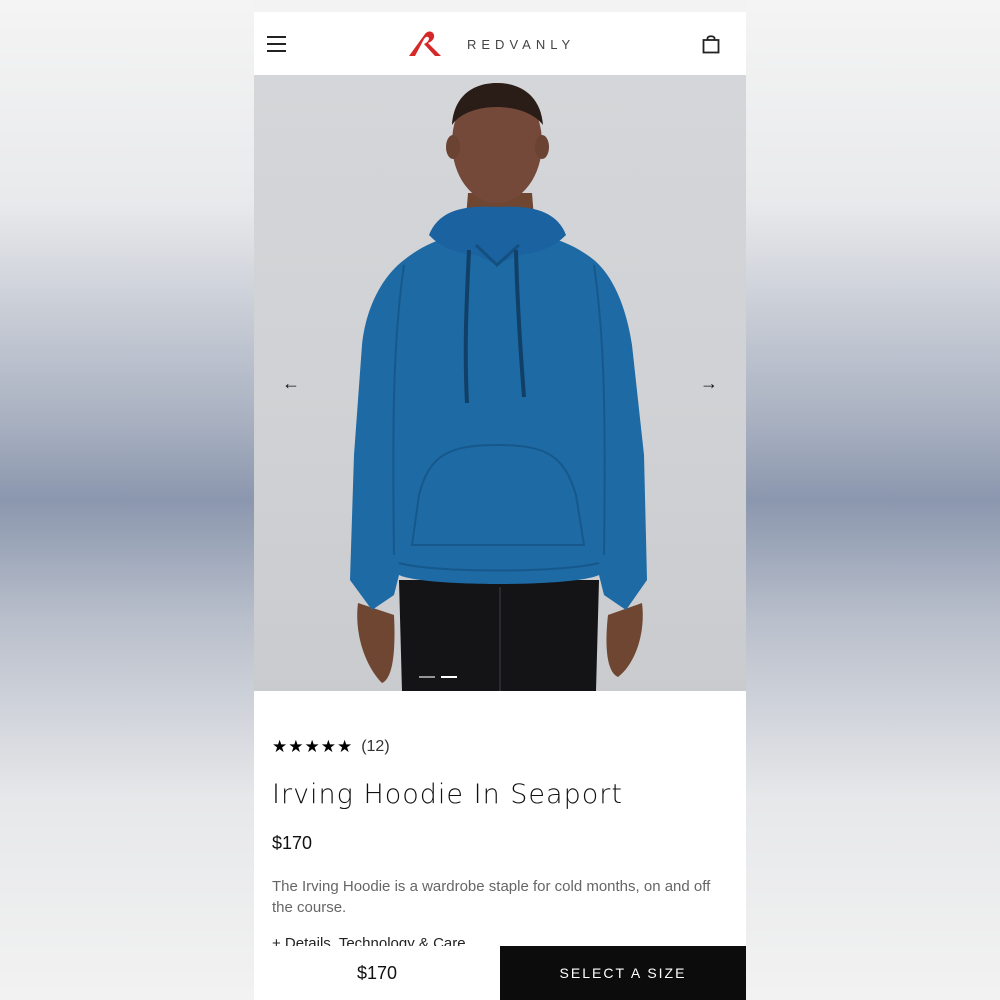  Describe the element at coordinates (711, 44) in the screenshot. I see `shopping-bag-icon` at that location.